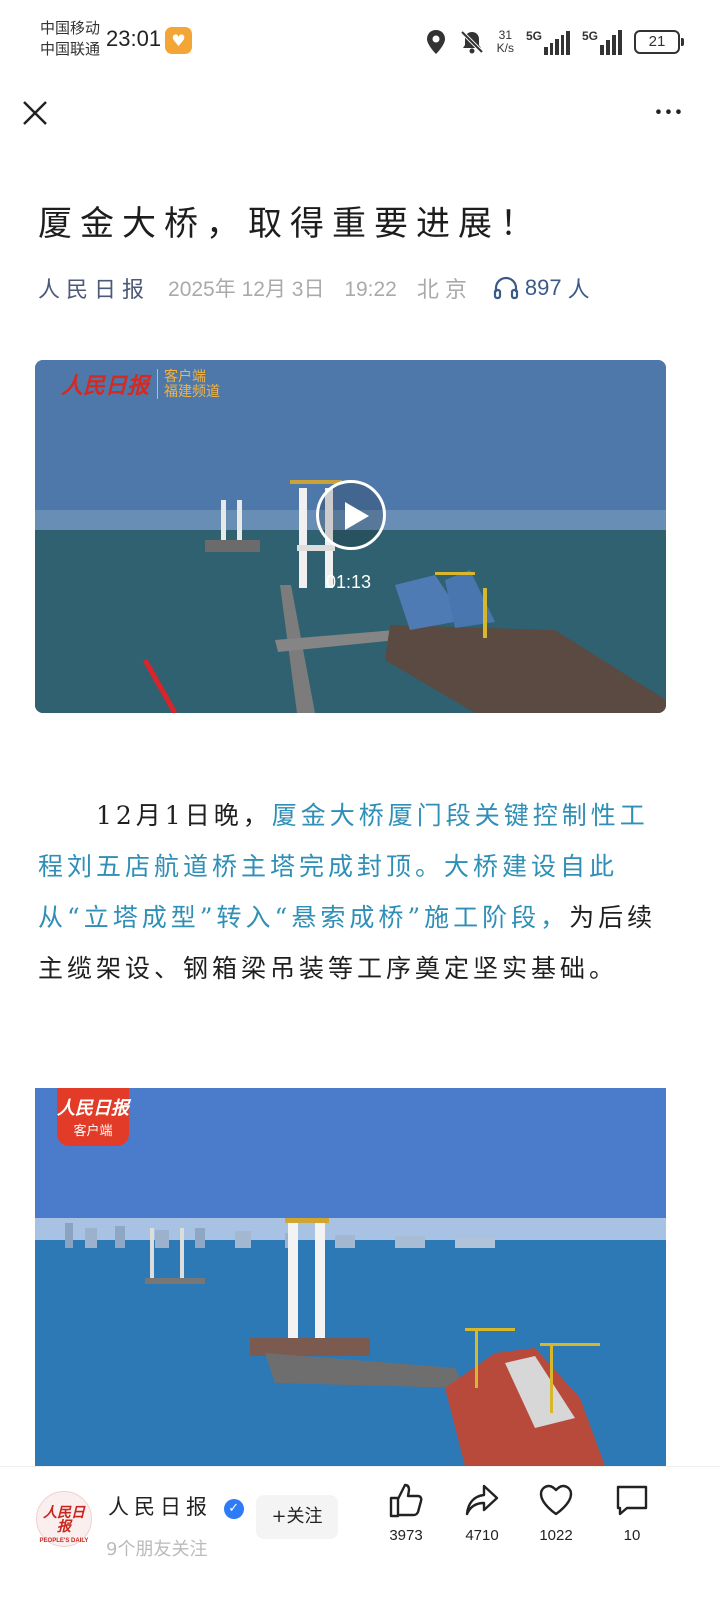  What do you see at coordinates (70, 28) in the screenshot?
I see `carrier-1: 中国移动` at bounding box center [70, 28].